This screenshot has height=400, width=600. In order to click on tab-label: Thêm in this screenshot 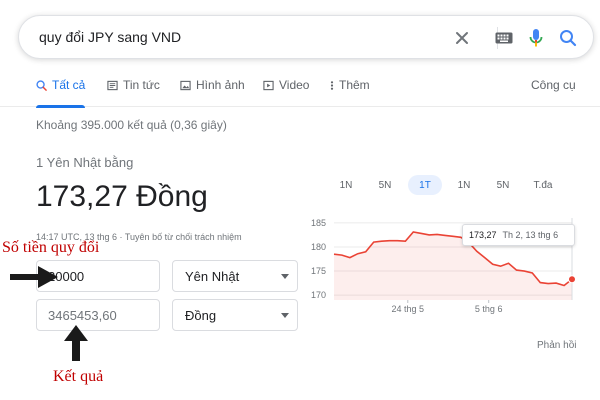, I will do `click(354, 85)`.